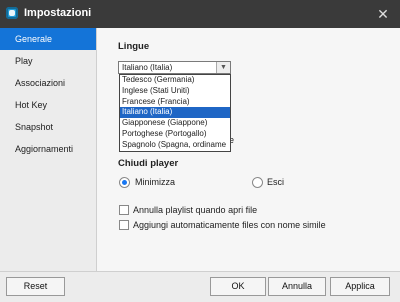 Image resolution: width=400 pixels, height=302 pixels. Describe the element at coordinates (175, 134) in the screenshot. I see `language-option-portuguese: Portoghese (Portogallo)` at that location.